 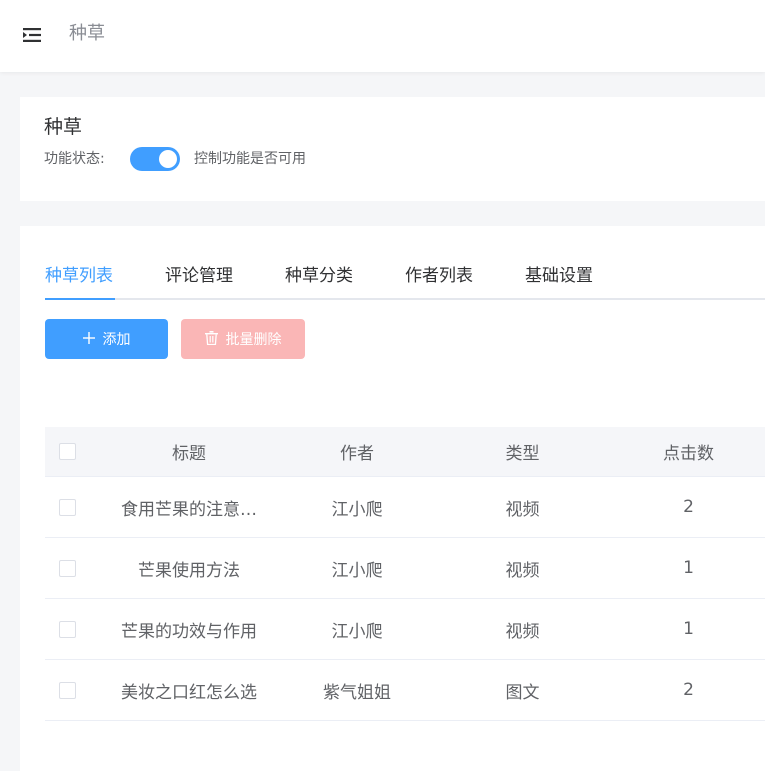 I want to click on row-title-cell: 美妆之口红怎么选, so click(x=189, y=690).